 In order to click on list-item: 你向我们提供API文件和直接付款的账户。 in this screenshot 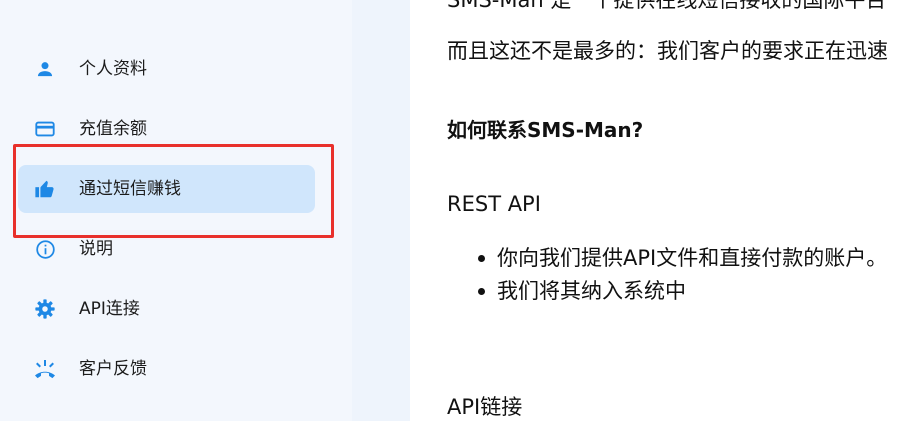, I will do `click(667, 260)`.